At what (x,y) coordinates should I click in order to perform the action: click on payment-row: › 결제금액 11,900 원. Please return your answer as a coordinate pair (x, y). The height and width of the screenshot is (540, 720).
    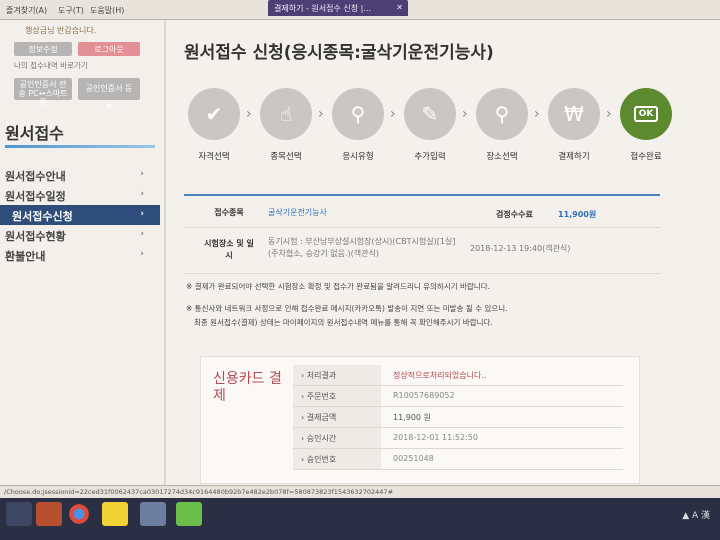
    Looking at the image, I should click on (458, 417).